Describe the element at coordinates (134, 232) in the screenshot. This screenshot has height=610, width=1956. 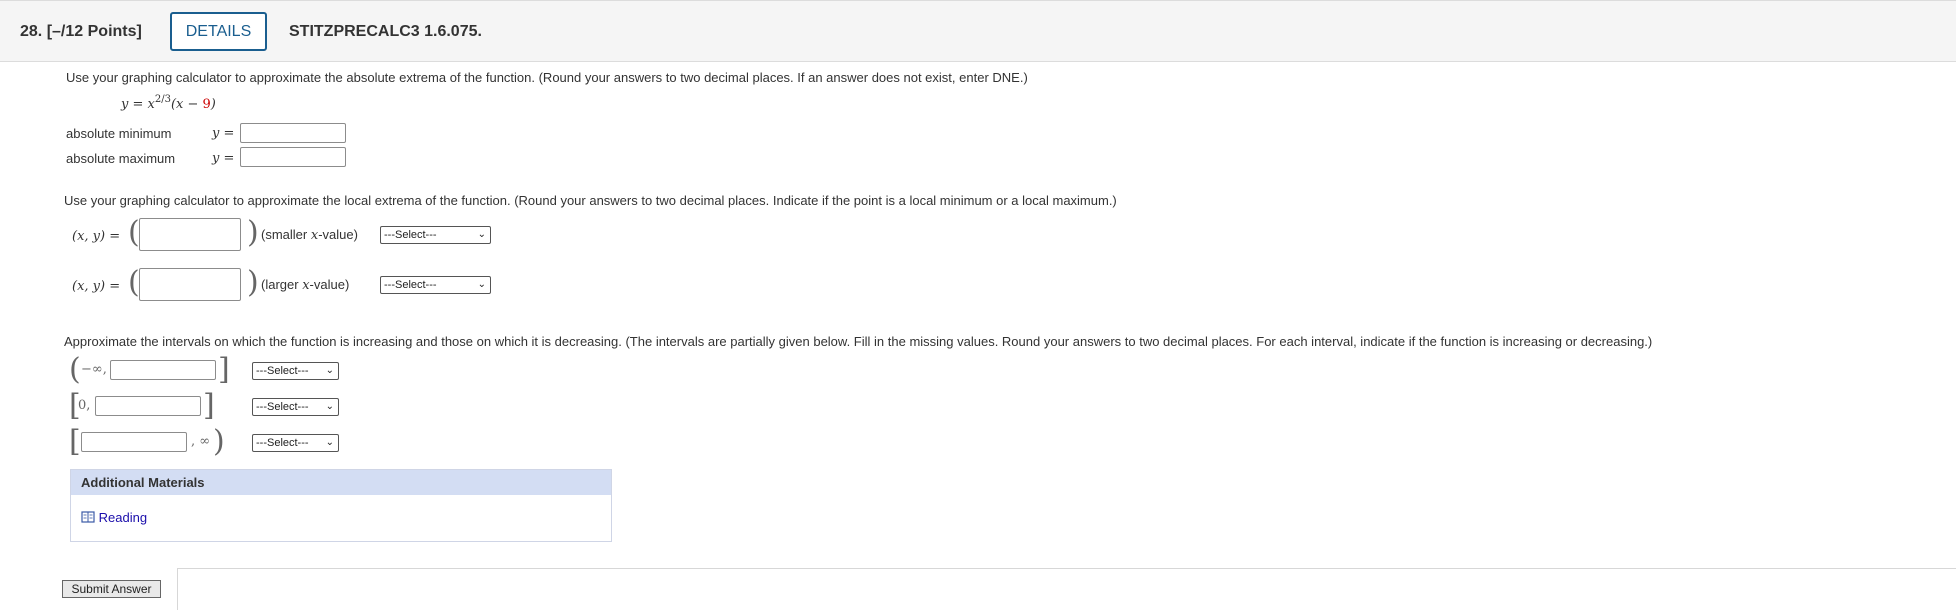
I see `open-paren-1: (` at that location.